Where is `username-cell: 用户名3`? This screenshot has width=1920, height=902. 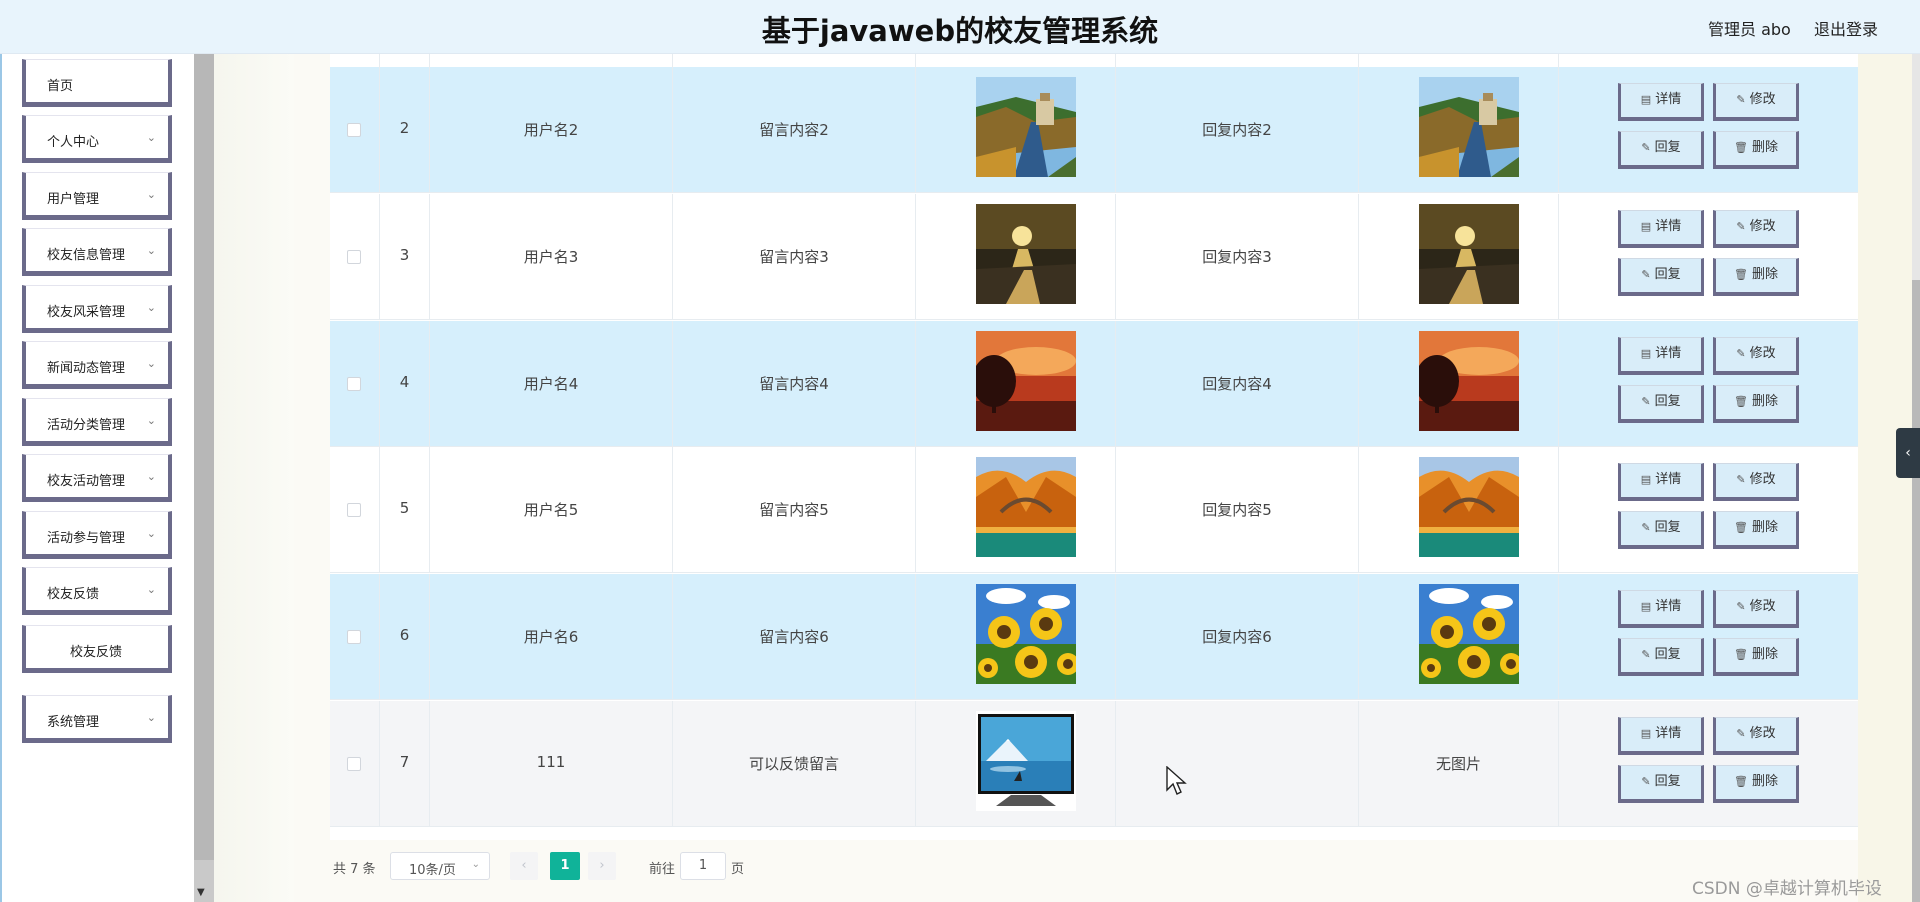 username-cell: 用户名3 is located at coordinates (551, 257).